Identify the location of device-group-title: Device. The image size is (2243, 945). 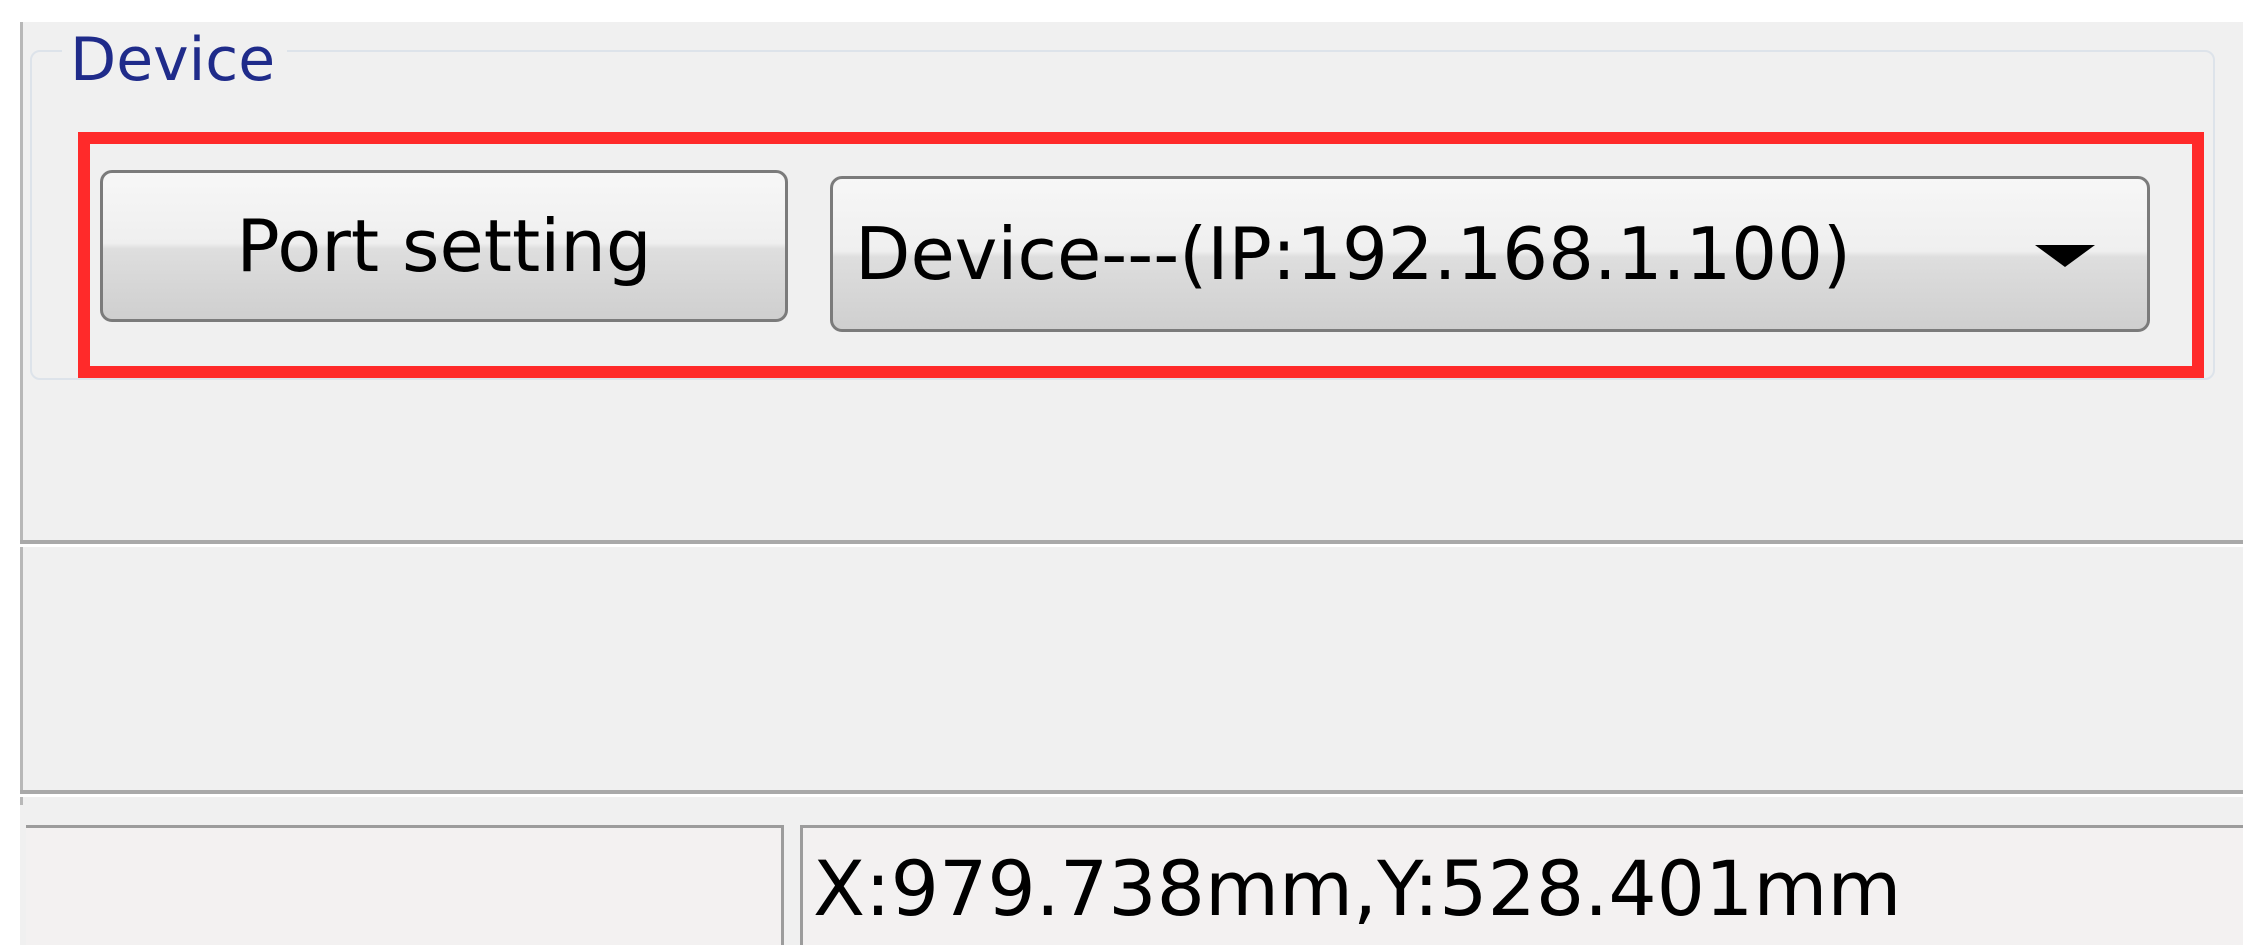
(175, 60).